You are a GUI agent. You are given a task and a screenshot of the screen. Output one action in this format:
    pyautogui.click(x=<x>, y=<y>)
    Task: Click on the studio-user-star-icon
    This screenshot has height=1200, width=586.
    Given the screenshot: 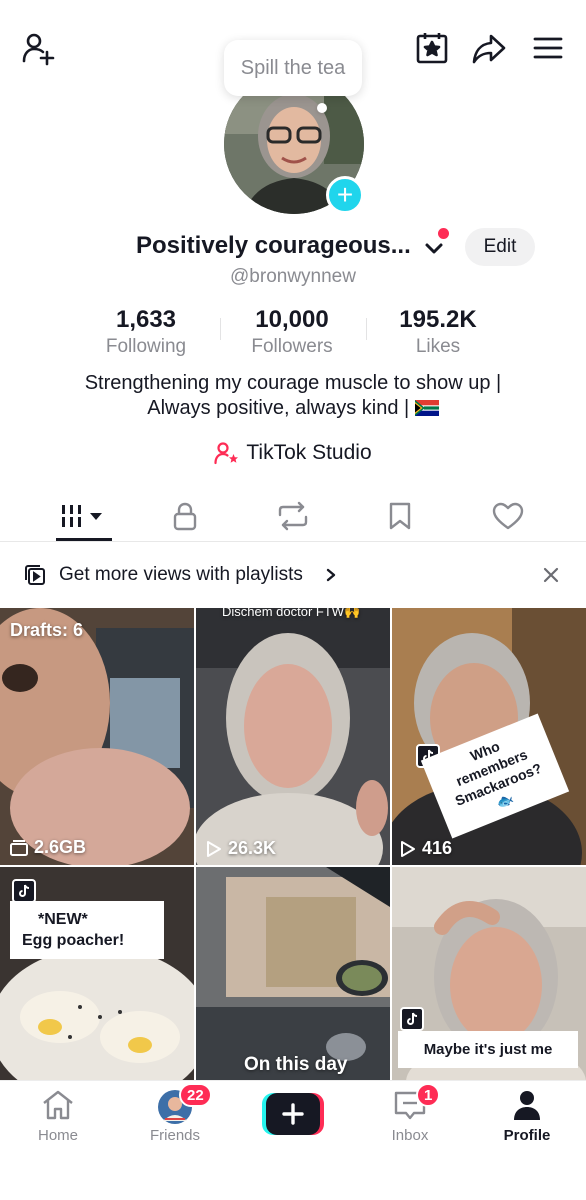 What is the action you would take?
    pyautogui.click(x=226, y=453)
    